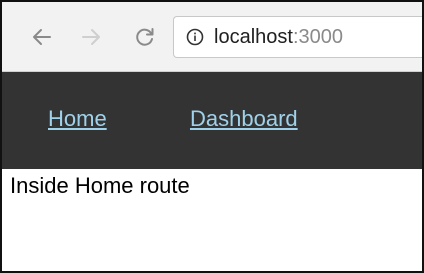  What do you see at coordinates (244, 119) in the screenshot?
I see `nav-link-dashboard: Dashboard` at bounding box center [244, 119].